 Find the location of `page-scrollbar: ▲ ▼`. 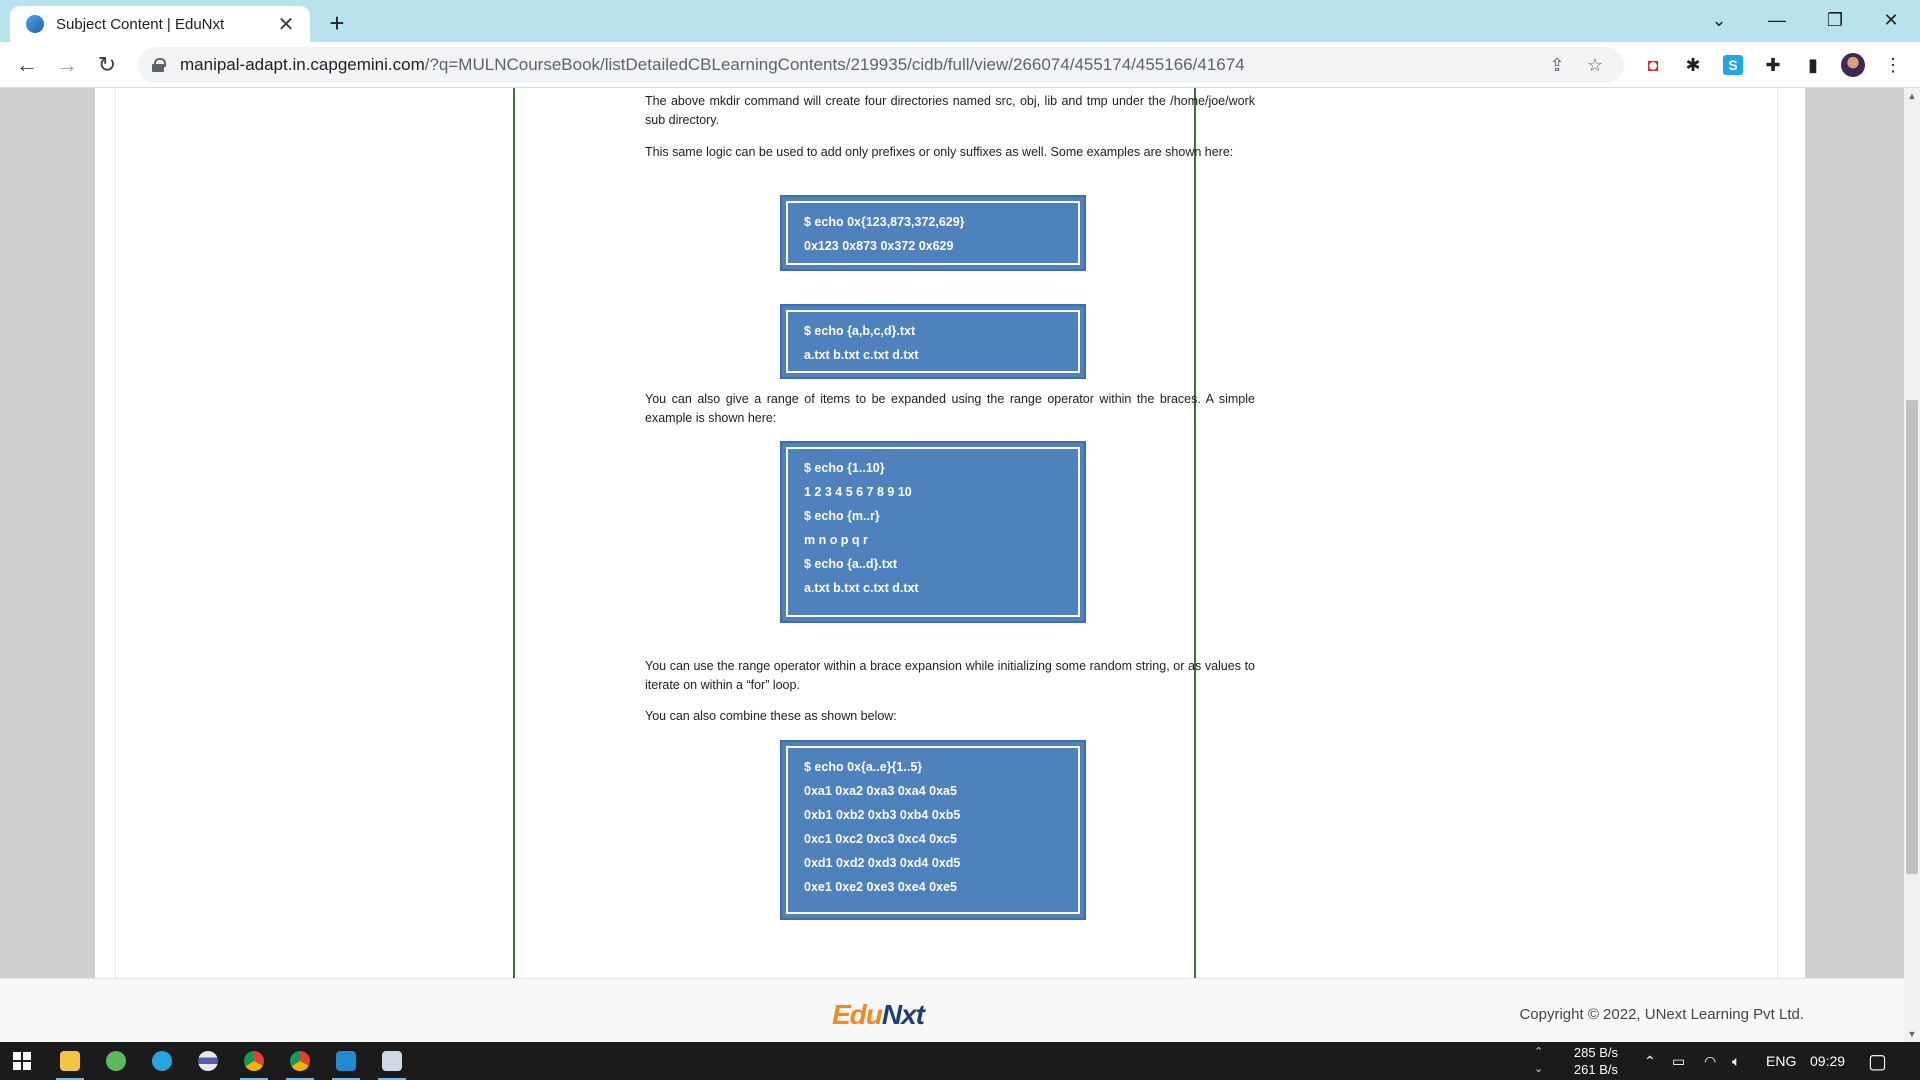

page-scrollbar: ▲ ▼ is located at coordinates (1912, 565).